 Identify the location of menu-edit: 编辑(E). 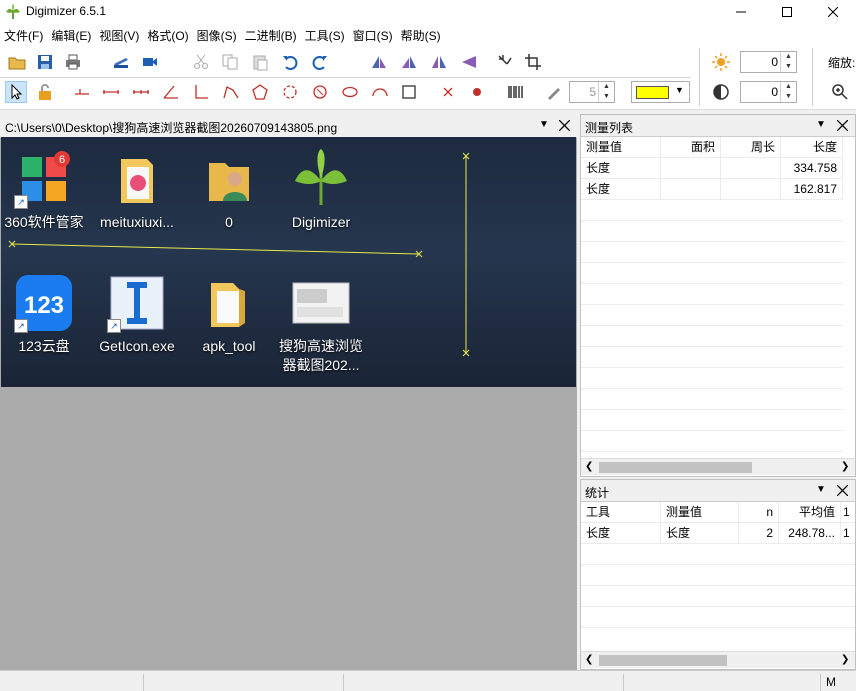
(74, 35).